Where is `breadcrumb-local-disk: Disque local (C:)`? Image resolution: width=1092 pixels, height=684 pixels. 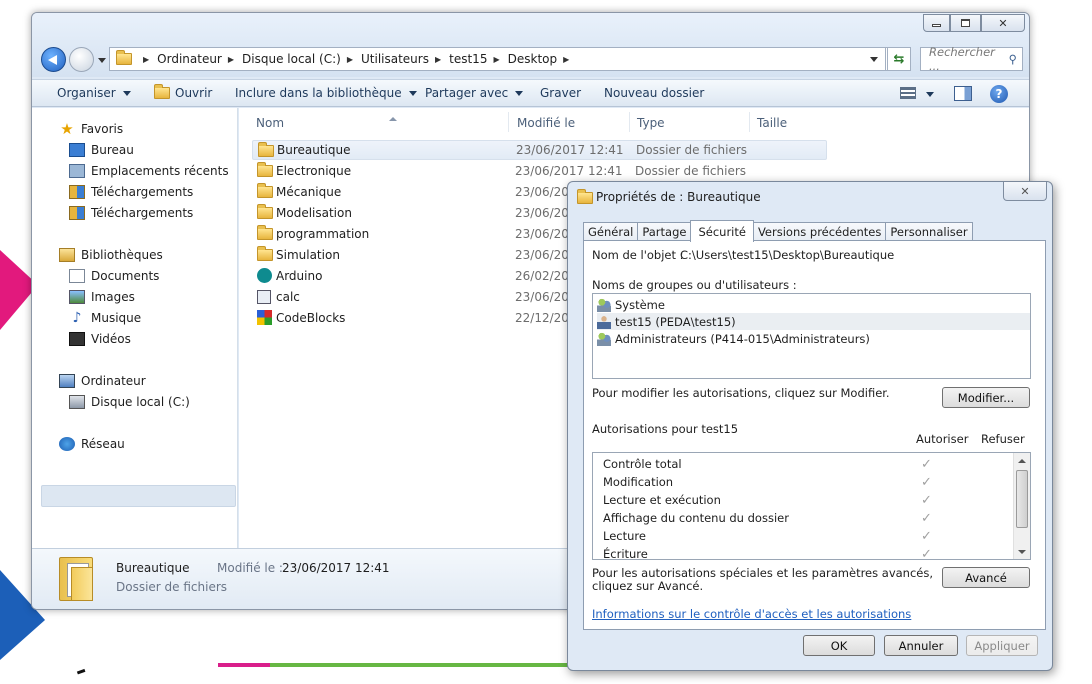
breadcrumb-local-disk: Disque local (C:) is located at coordinates (291, 59).